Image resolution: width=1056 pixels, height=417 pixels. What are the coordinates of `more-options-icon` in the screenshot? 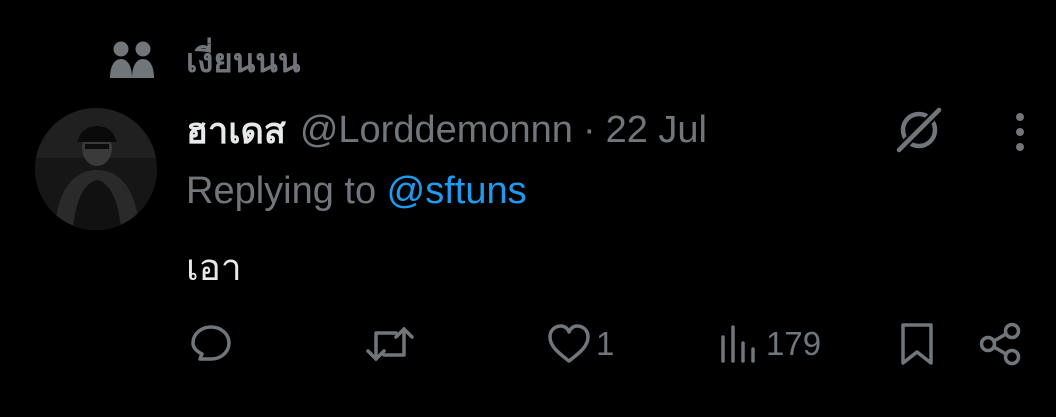 It's located at (1020, 132).